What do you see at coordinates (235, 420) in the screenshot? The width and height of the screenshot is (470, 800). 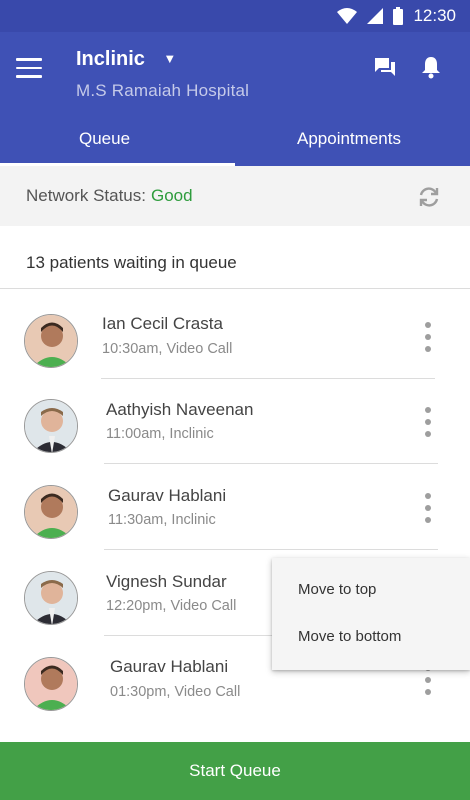 I see `patient-row: Aathyish Naveenan 11:00am, Inclinic` at bounding box center [235, 420].